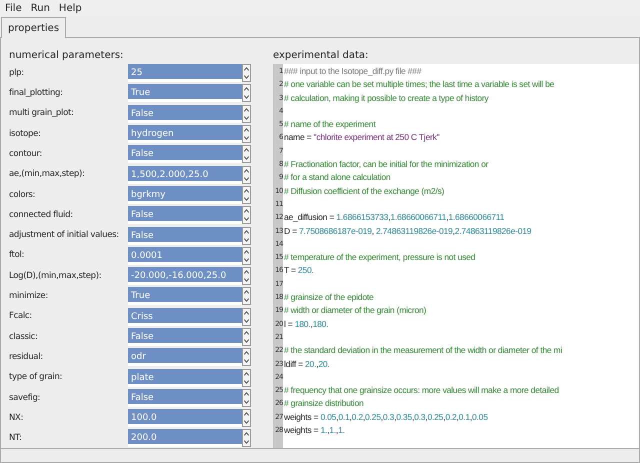 The height and width of the screenshot is (463, 640). What do you see at coordinates (321, 56) in the screenshot?
I see `section-heading: experimental data:` at bounding box center [321, 56].